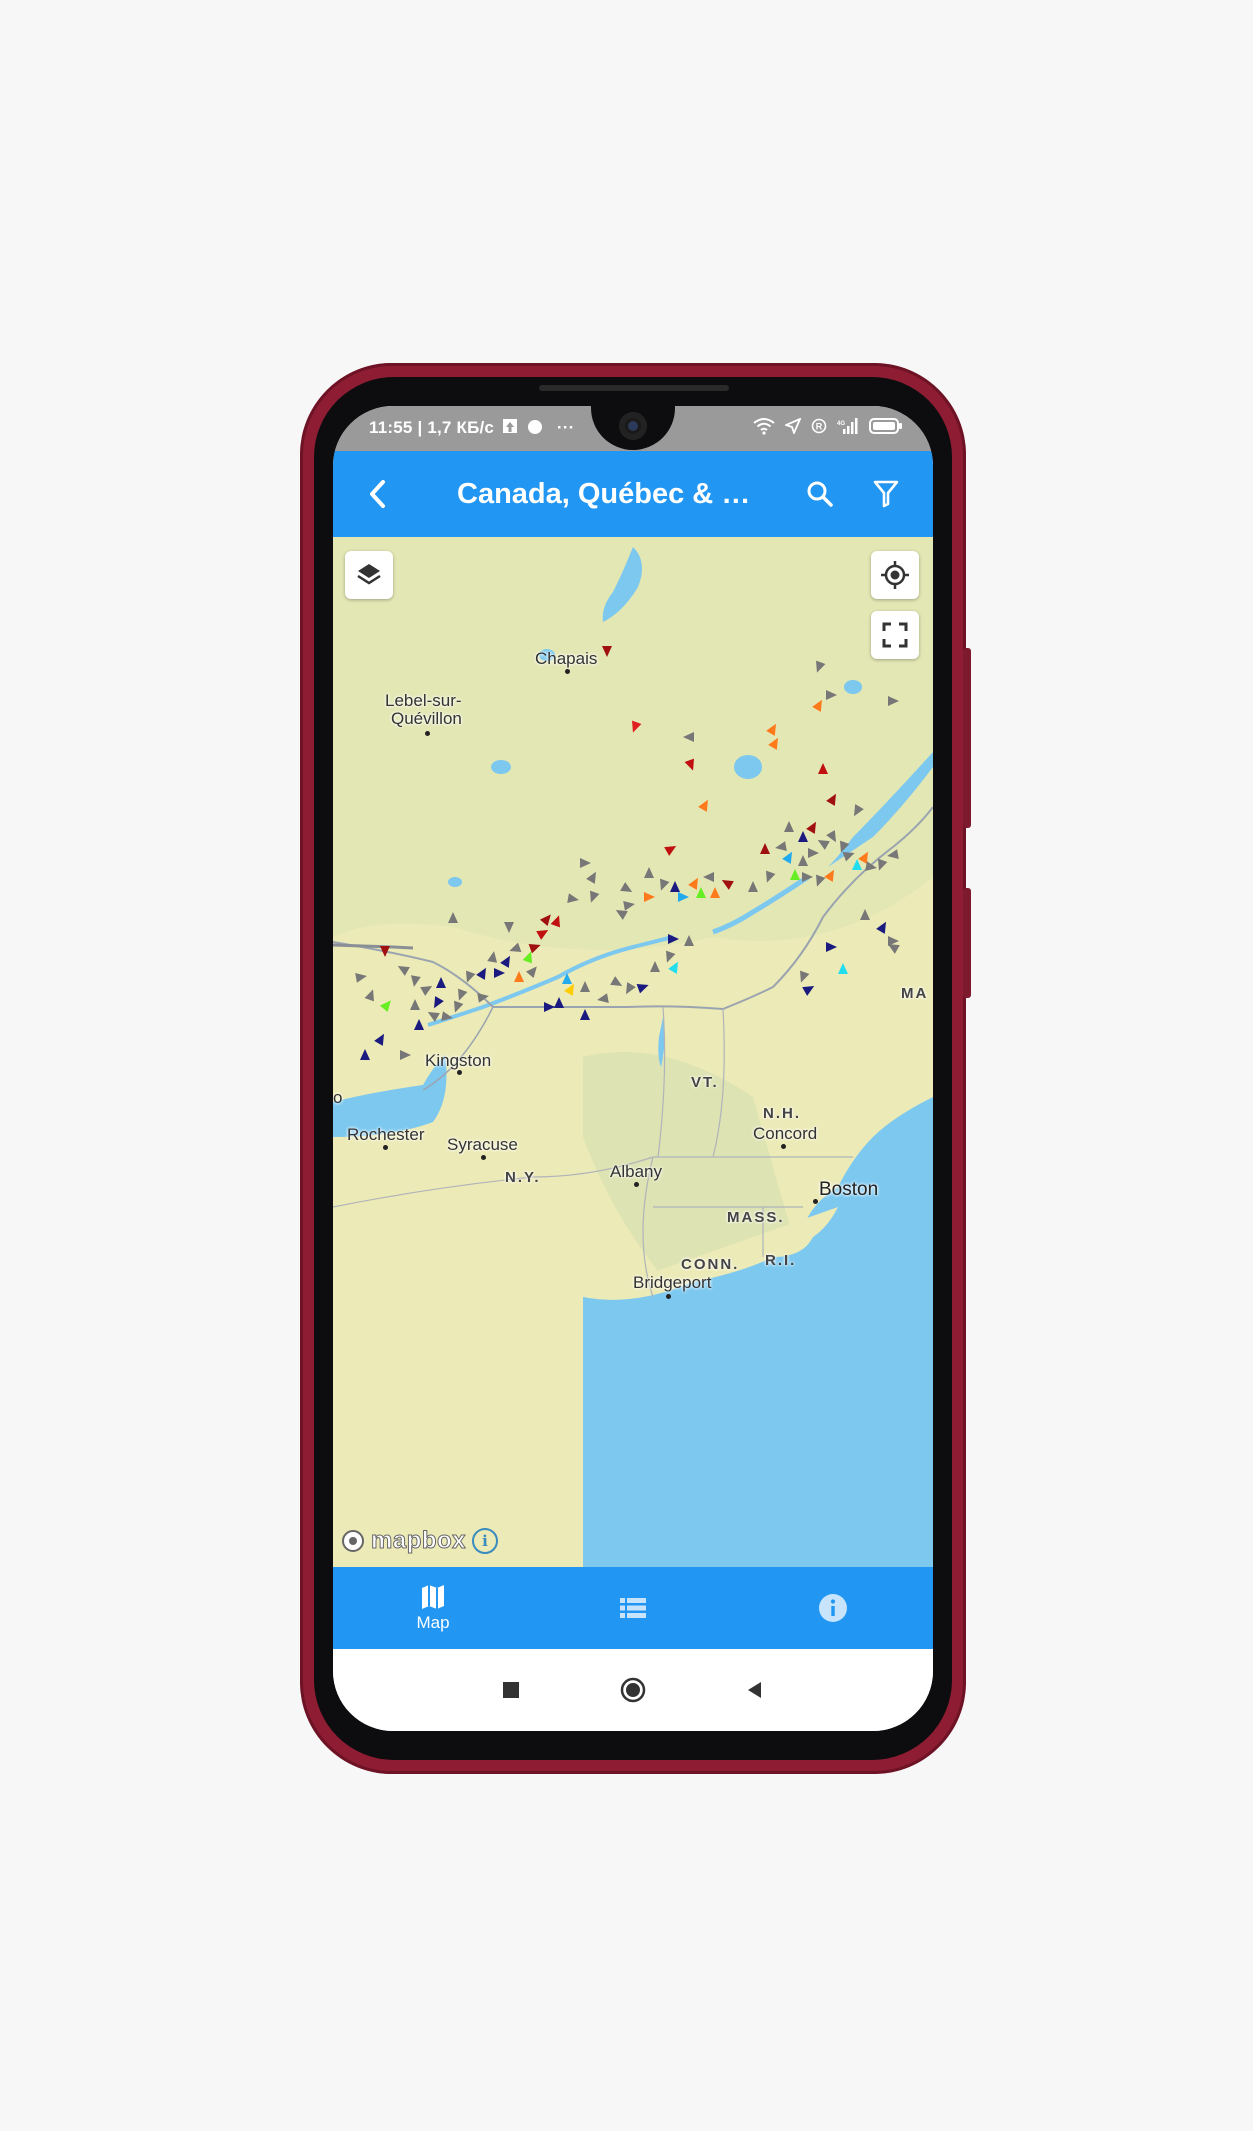 Image resolution: width=1253 pixels, height=2131 pixels. I want to click on nav-tab-info, so click(833, 1608).